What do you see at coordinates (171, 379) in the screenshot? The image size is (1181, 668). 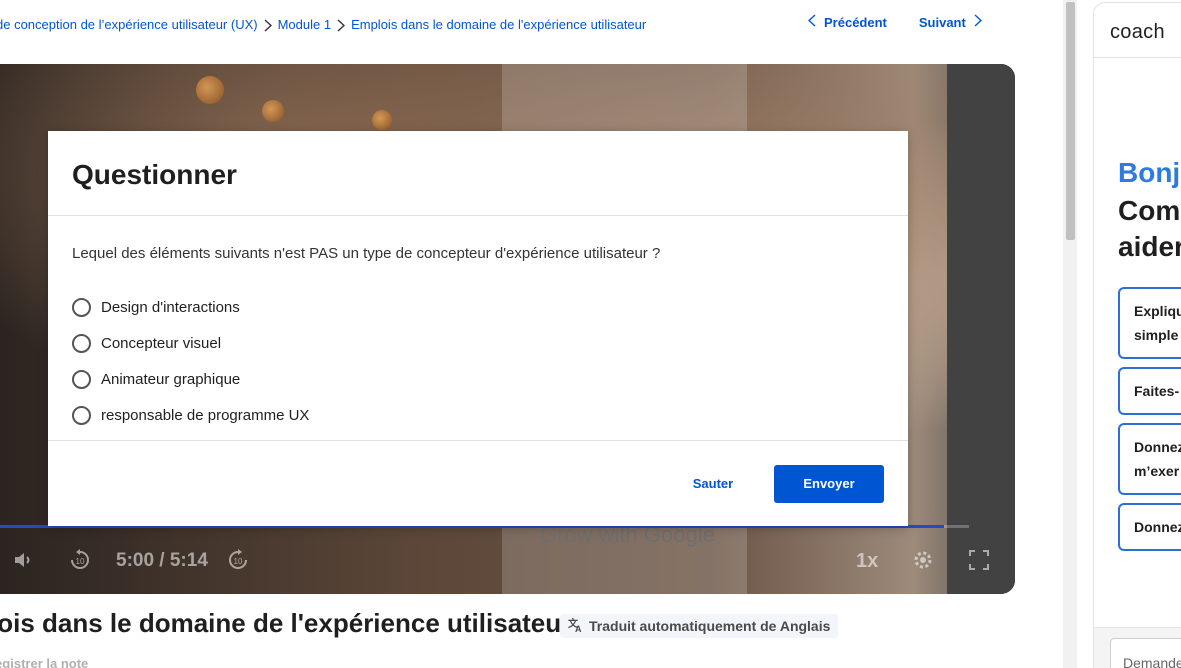 I see `option-label: Animateur graphique` at bounding box center [171, 379].